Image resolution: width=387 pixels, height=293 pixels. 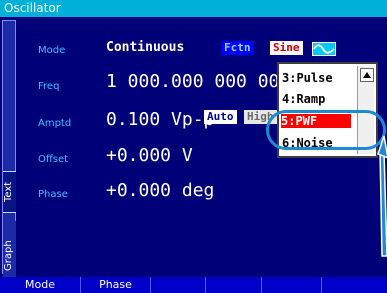 I want to click on callout-pointer, so click(x=382, y=196).